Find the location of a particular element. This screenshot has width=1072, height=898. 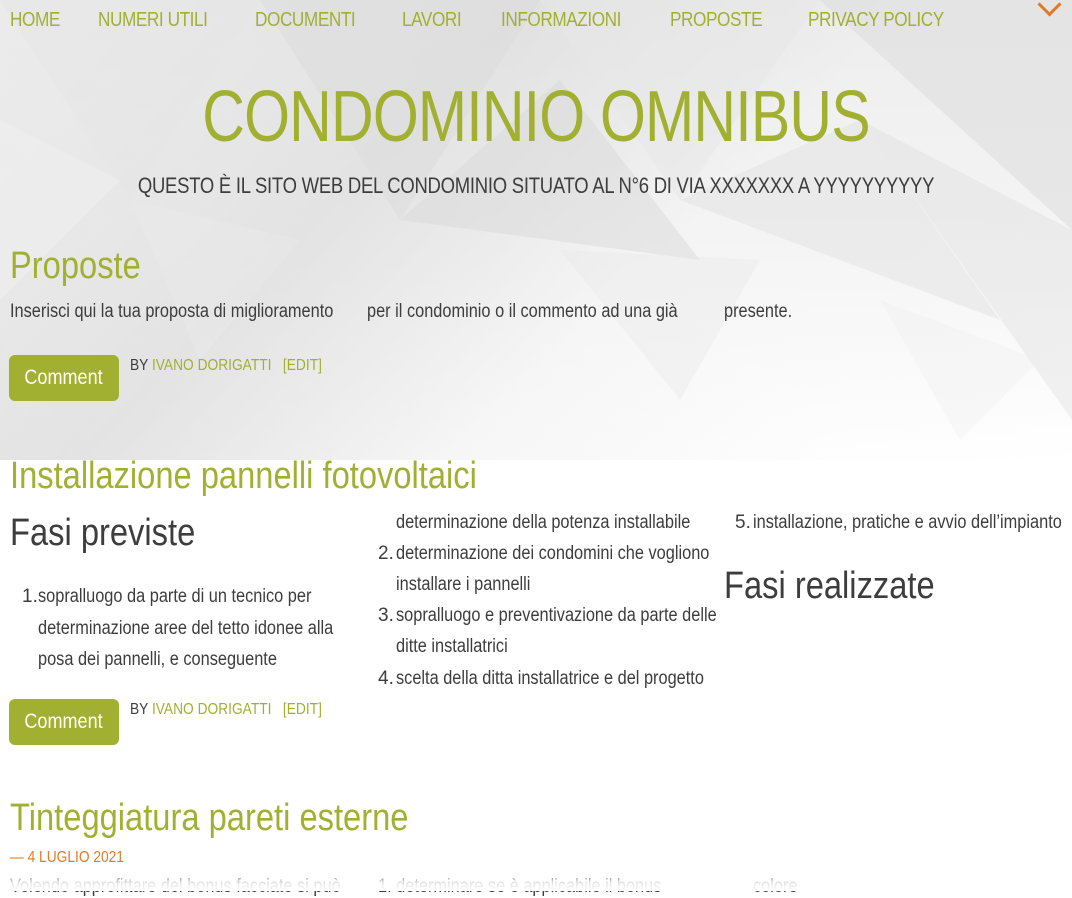

nav-item-privacy-policy: PRIVACY POLICY is located at coordinates (876, 20).